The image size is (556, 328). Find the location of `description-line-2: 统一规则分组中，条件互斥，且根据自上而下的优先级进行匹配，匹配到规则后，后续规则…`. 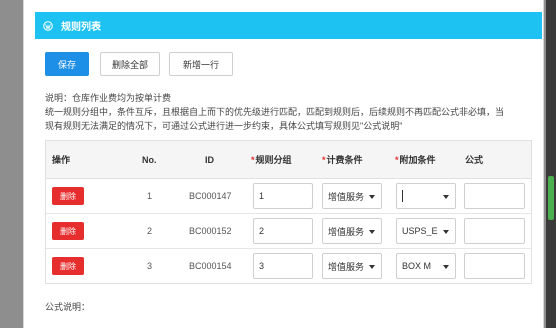

description-line-2: 统一规则分组中，条件互斥，且根据自上而下的优先级进行匹配，匹配到规则后，后续规则… is located at coordinates (275, 112).